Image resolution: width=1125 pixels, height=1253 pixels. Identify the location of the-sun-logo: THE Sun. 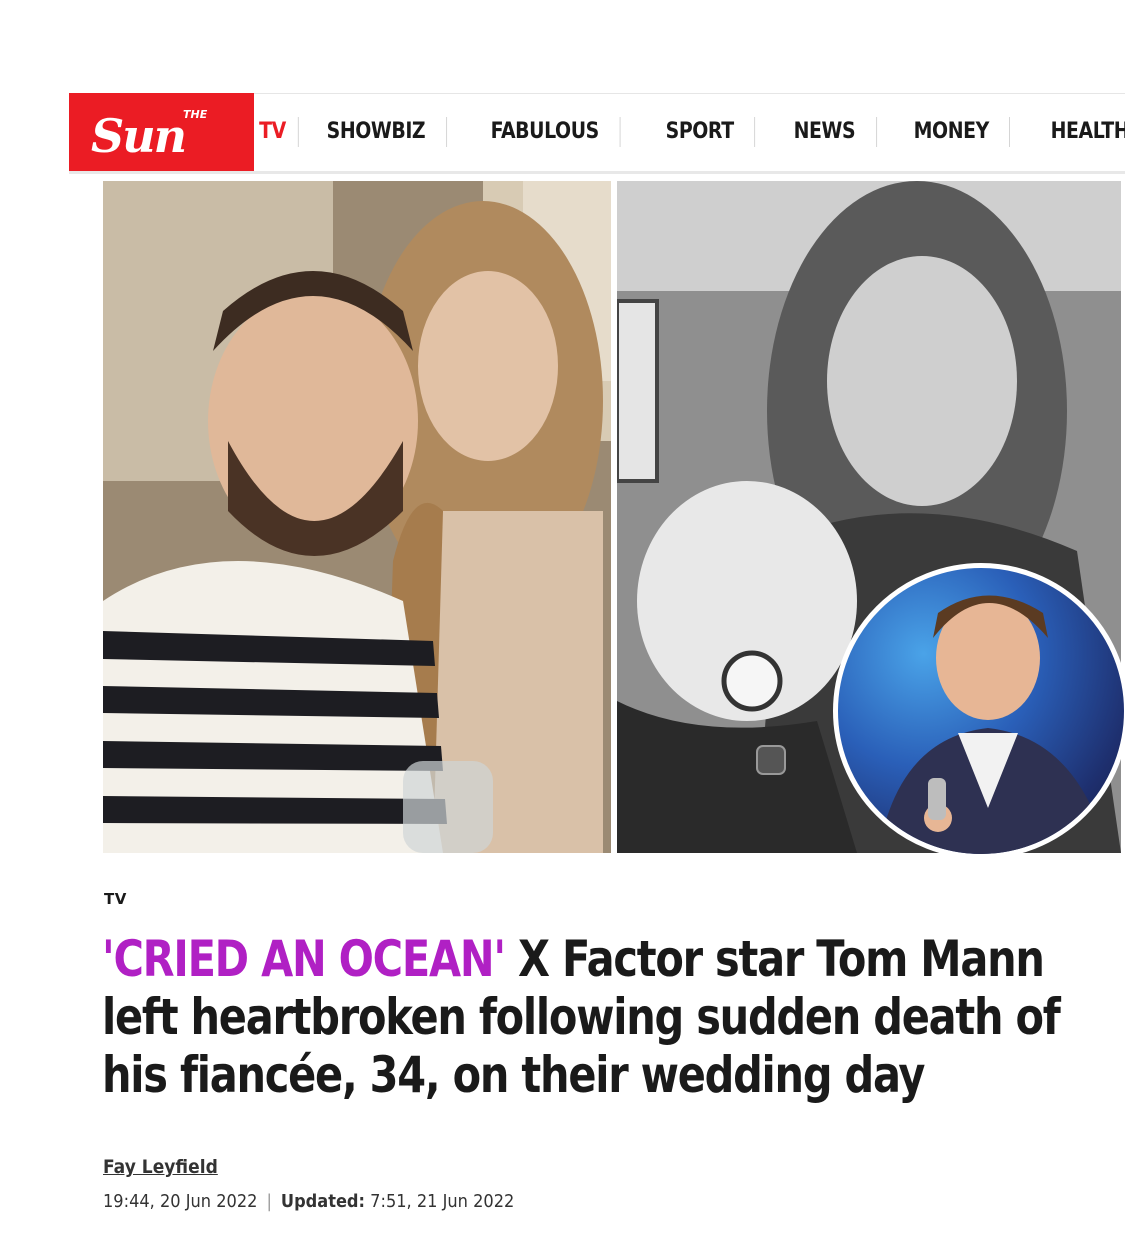
(161, 132).